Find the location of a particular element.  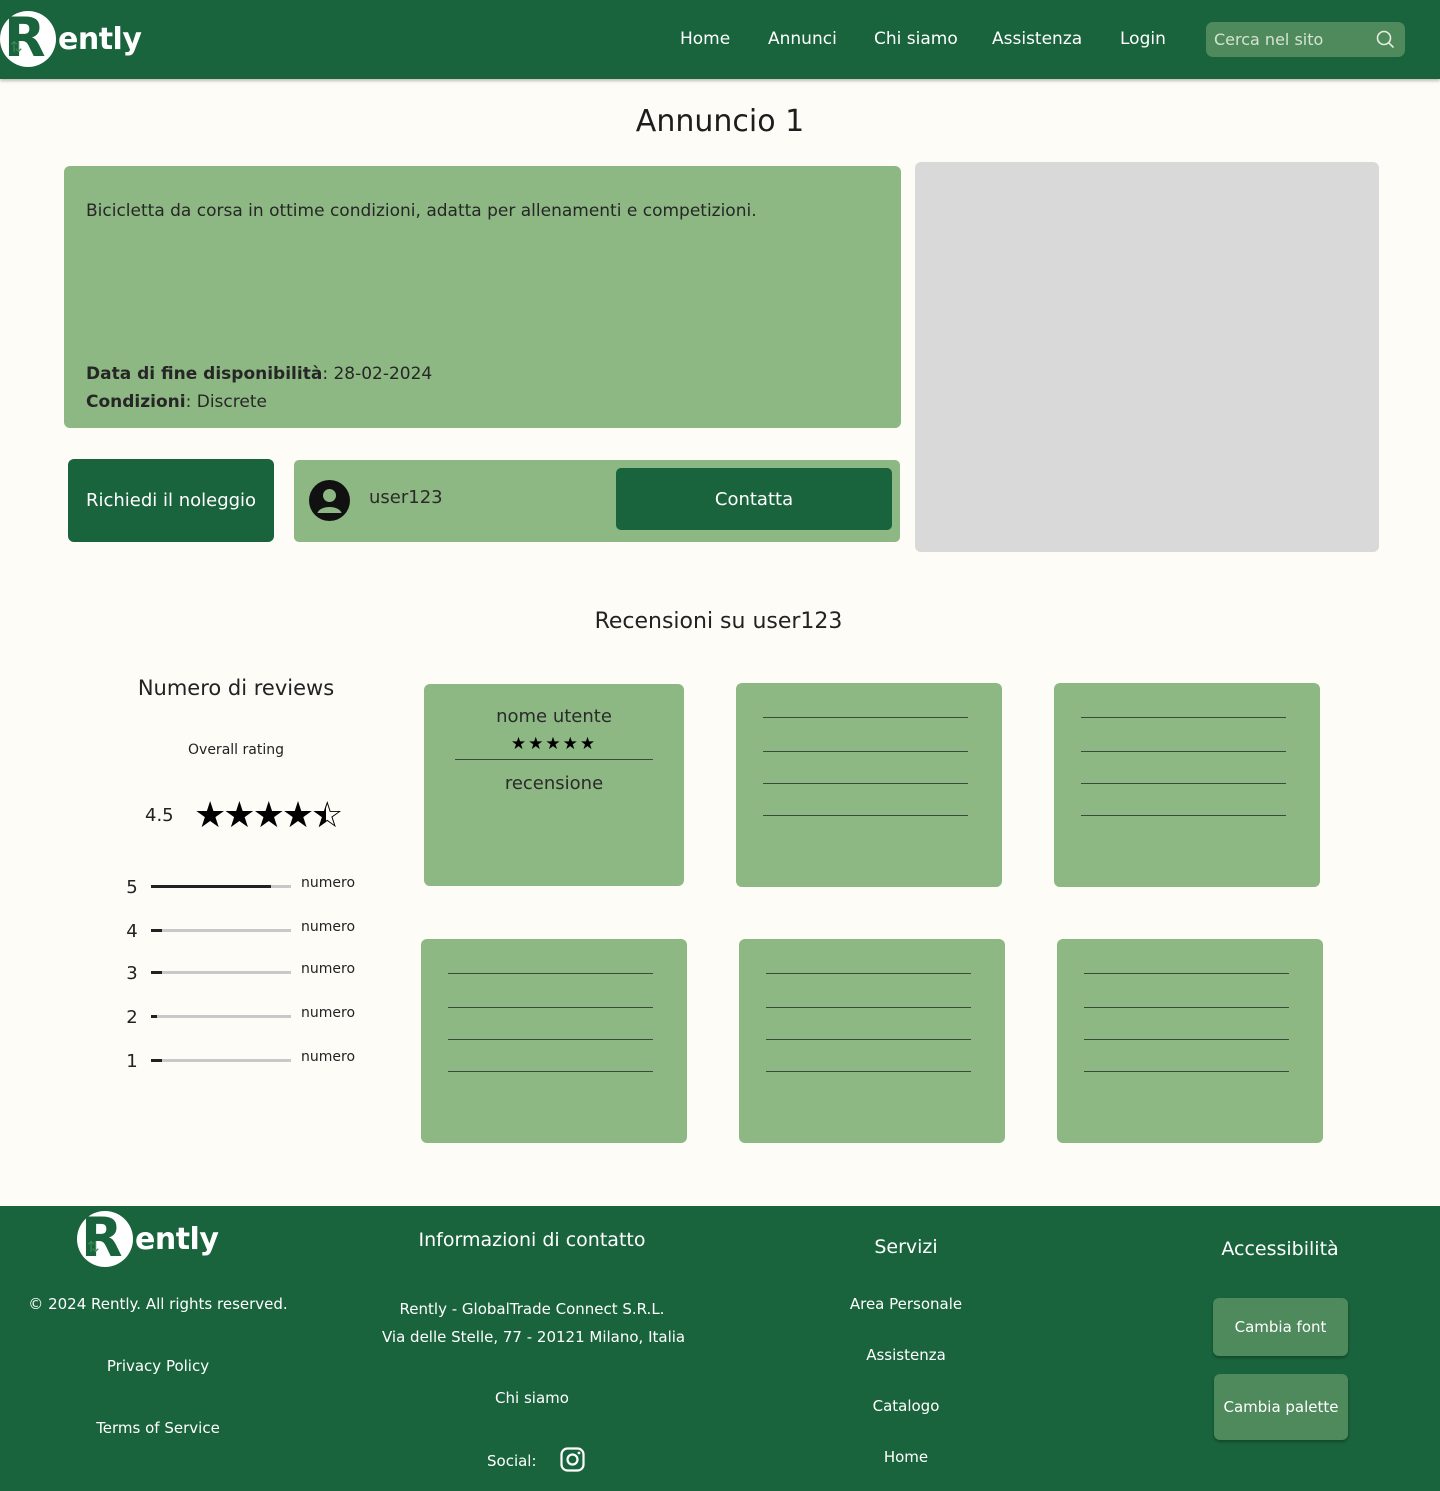

nav-home: Home is located at coordinates (705, 39).